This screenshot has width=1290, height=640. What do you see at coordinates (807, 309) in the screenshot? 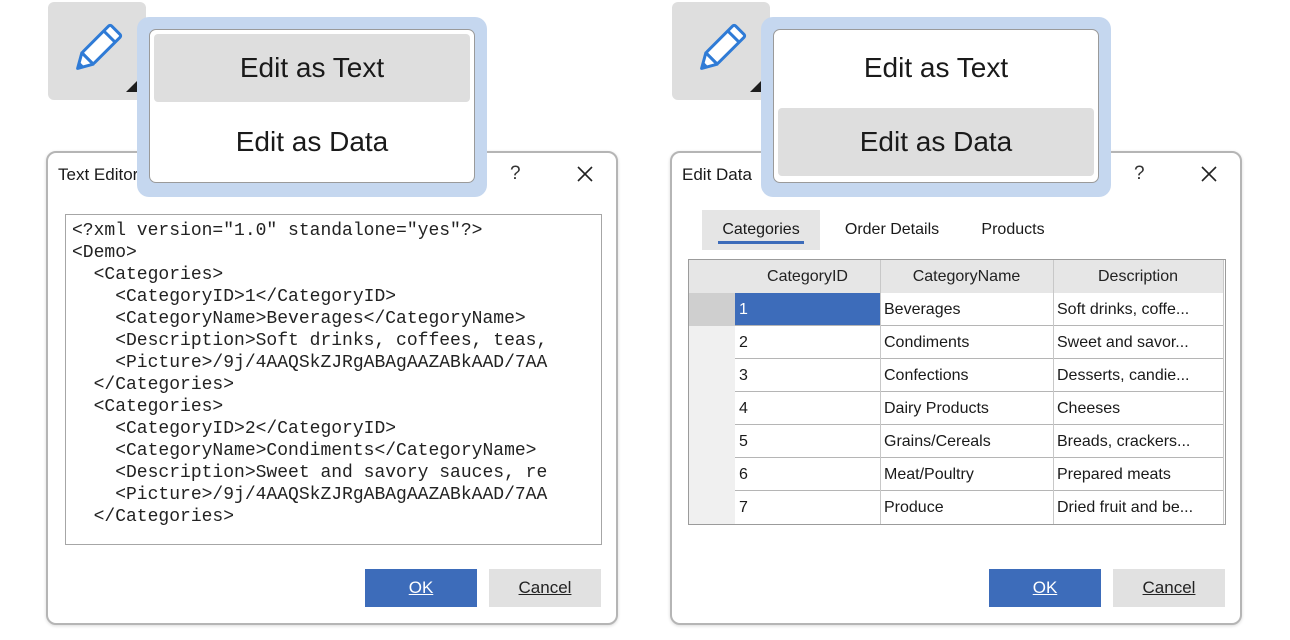
I see `grid-cell-selected: 1` at bounding box center [807, 309].